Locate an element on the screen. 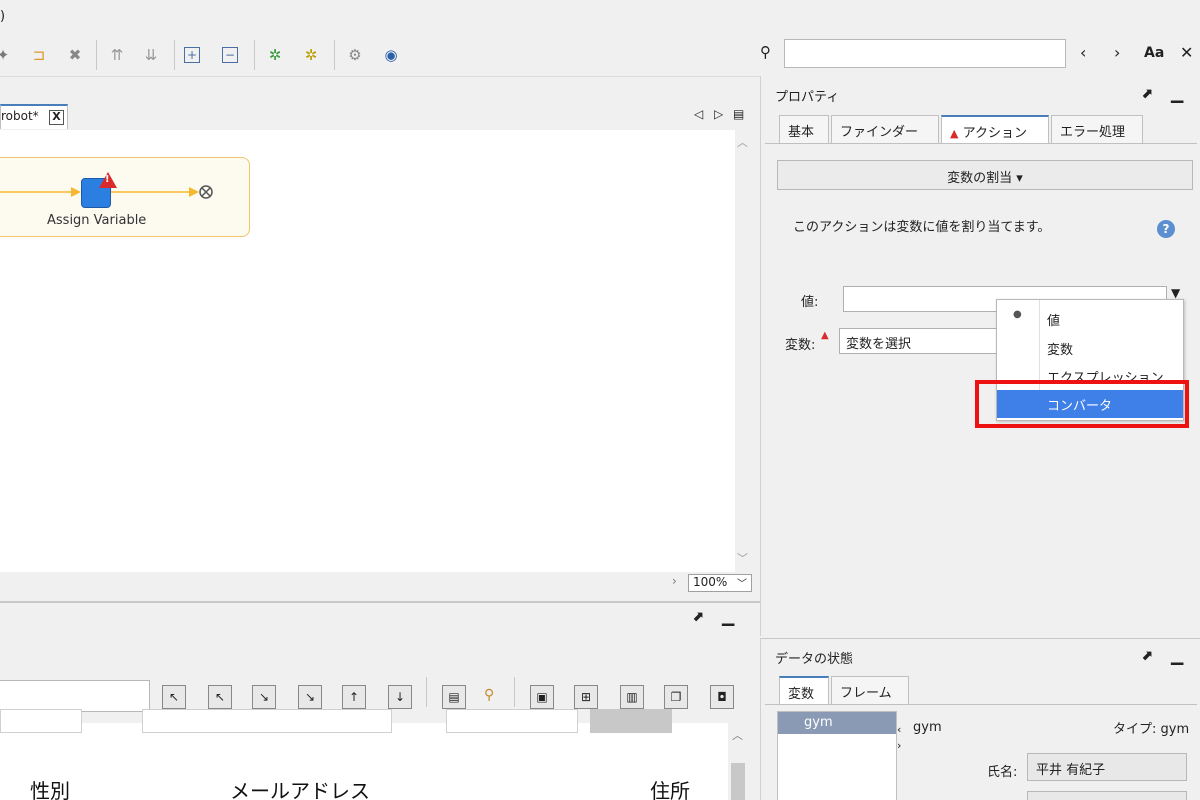  chevron-left-icon: ‹ is located at coordinates (899, 729).